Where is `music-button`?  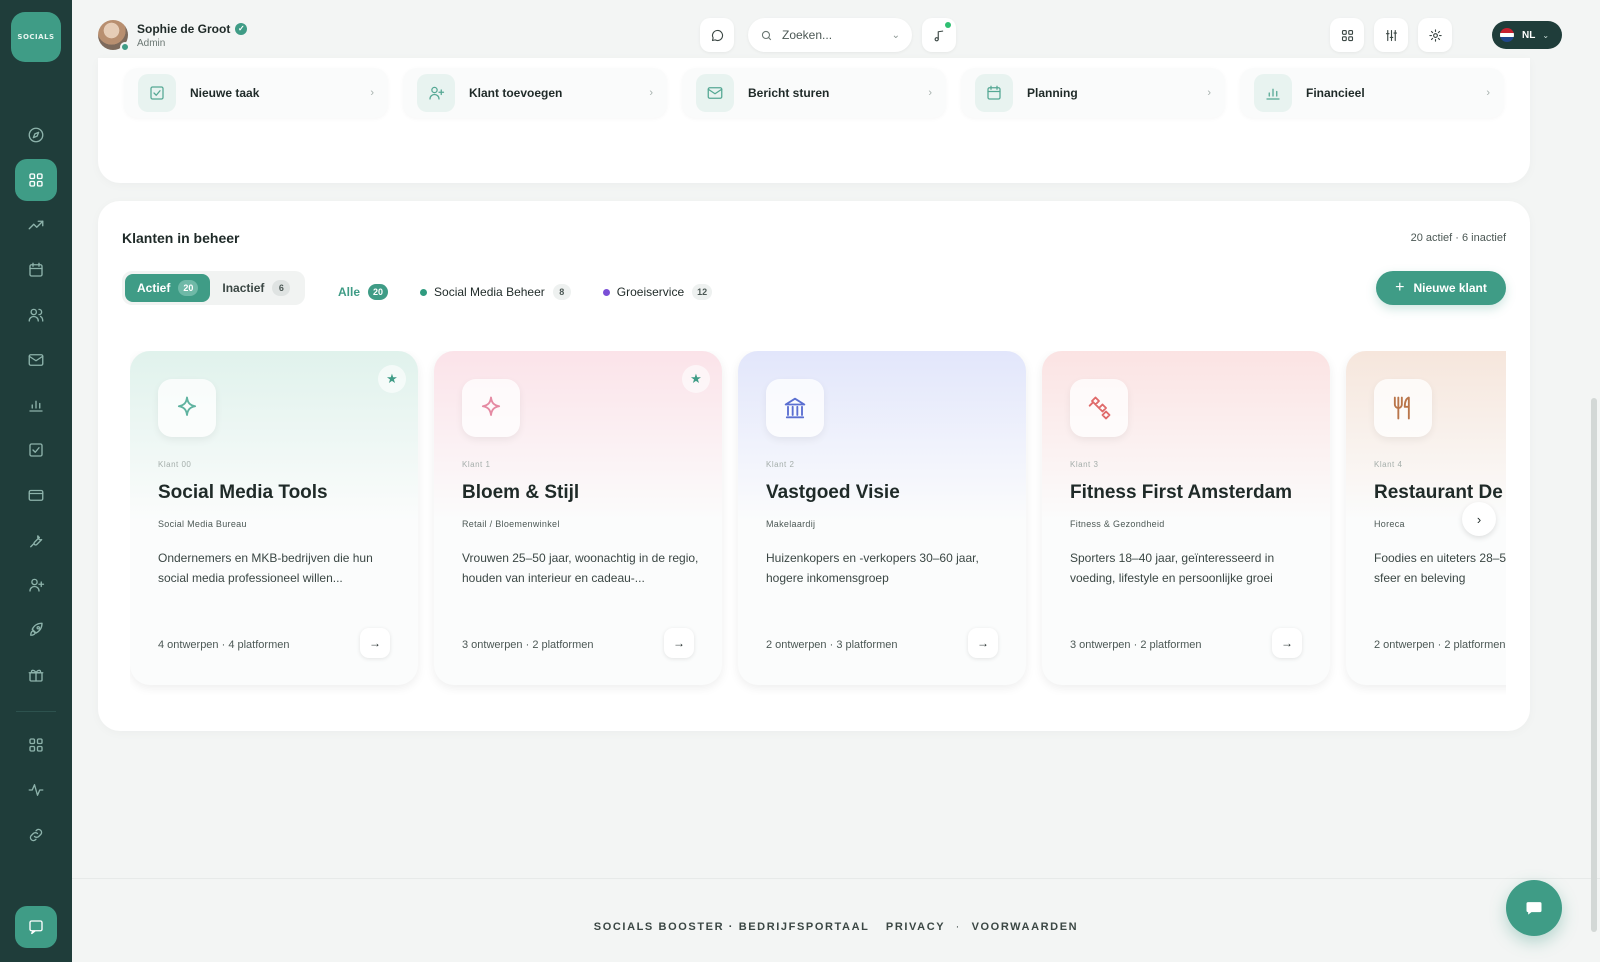
music-button is located at coordinates (939, 35).